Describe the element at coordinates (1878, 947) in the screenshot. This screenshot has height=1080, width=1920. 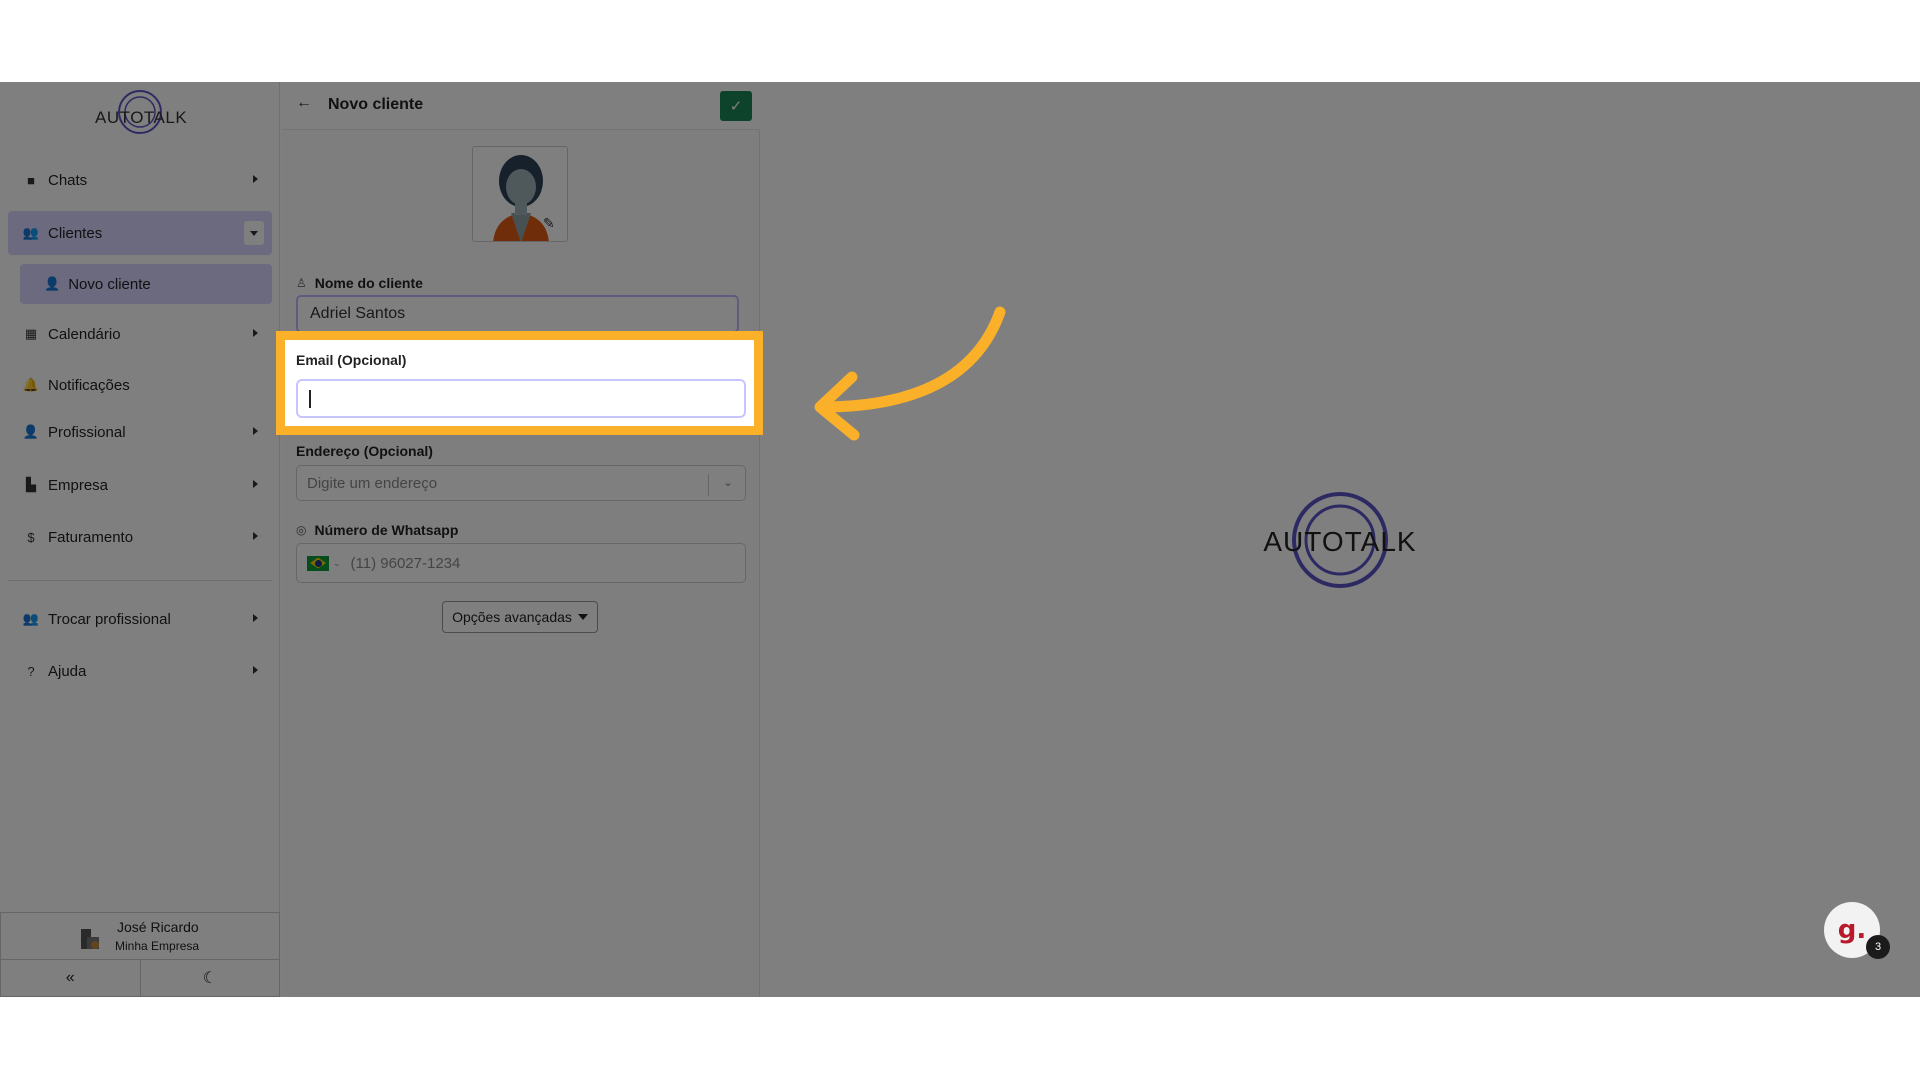
I see `notification-badge: 3` at that location.